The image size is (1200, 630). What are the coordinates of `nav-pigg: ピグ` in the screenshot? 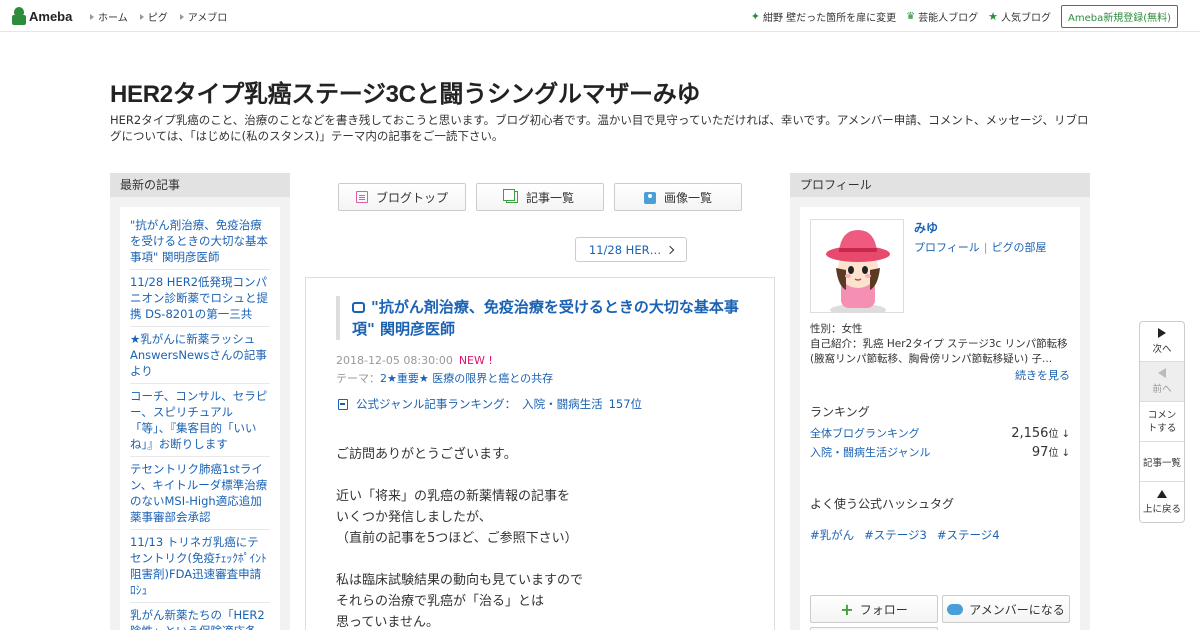 It's located at (153, 16).